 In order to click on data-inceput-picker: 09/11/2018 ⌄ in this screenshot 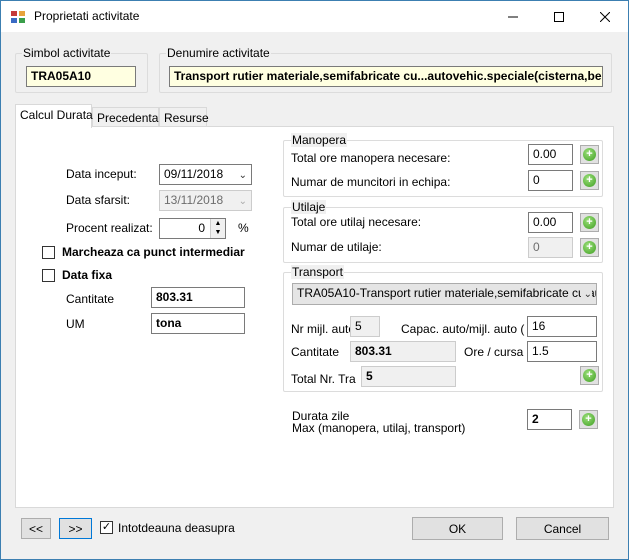, I will do `click(205, 174)`.